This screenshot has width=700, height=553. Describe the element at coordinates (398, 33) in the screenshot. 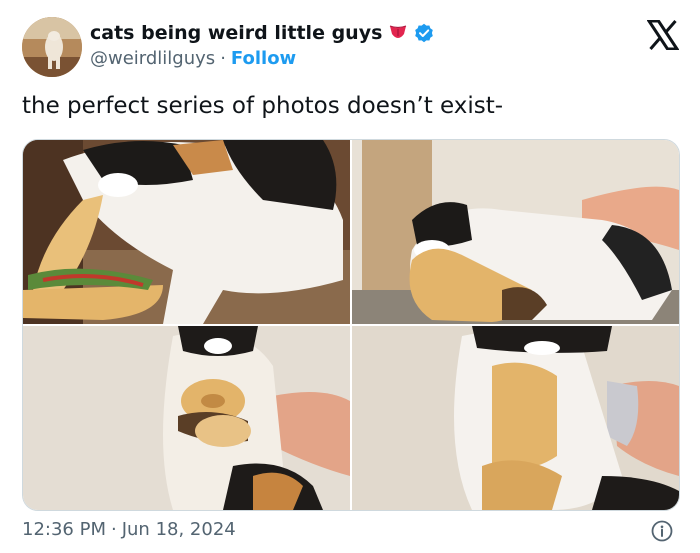

I see `tongue-emoji-icon` at that location.